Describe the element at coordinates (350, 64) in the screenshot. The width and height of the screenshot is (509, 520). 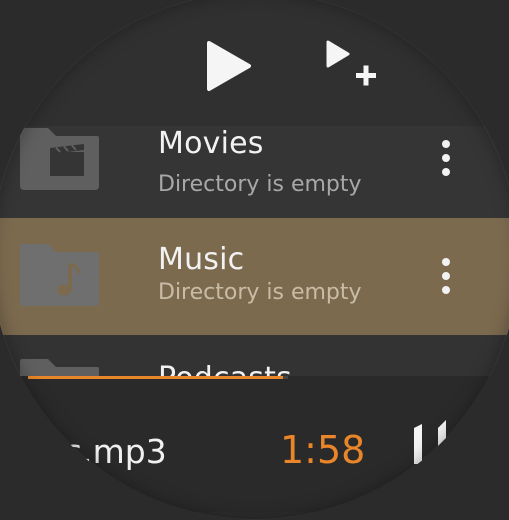
I see `play-next-icon` at that location.